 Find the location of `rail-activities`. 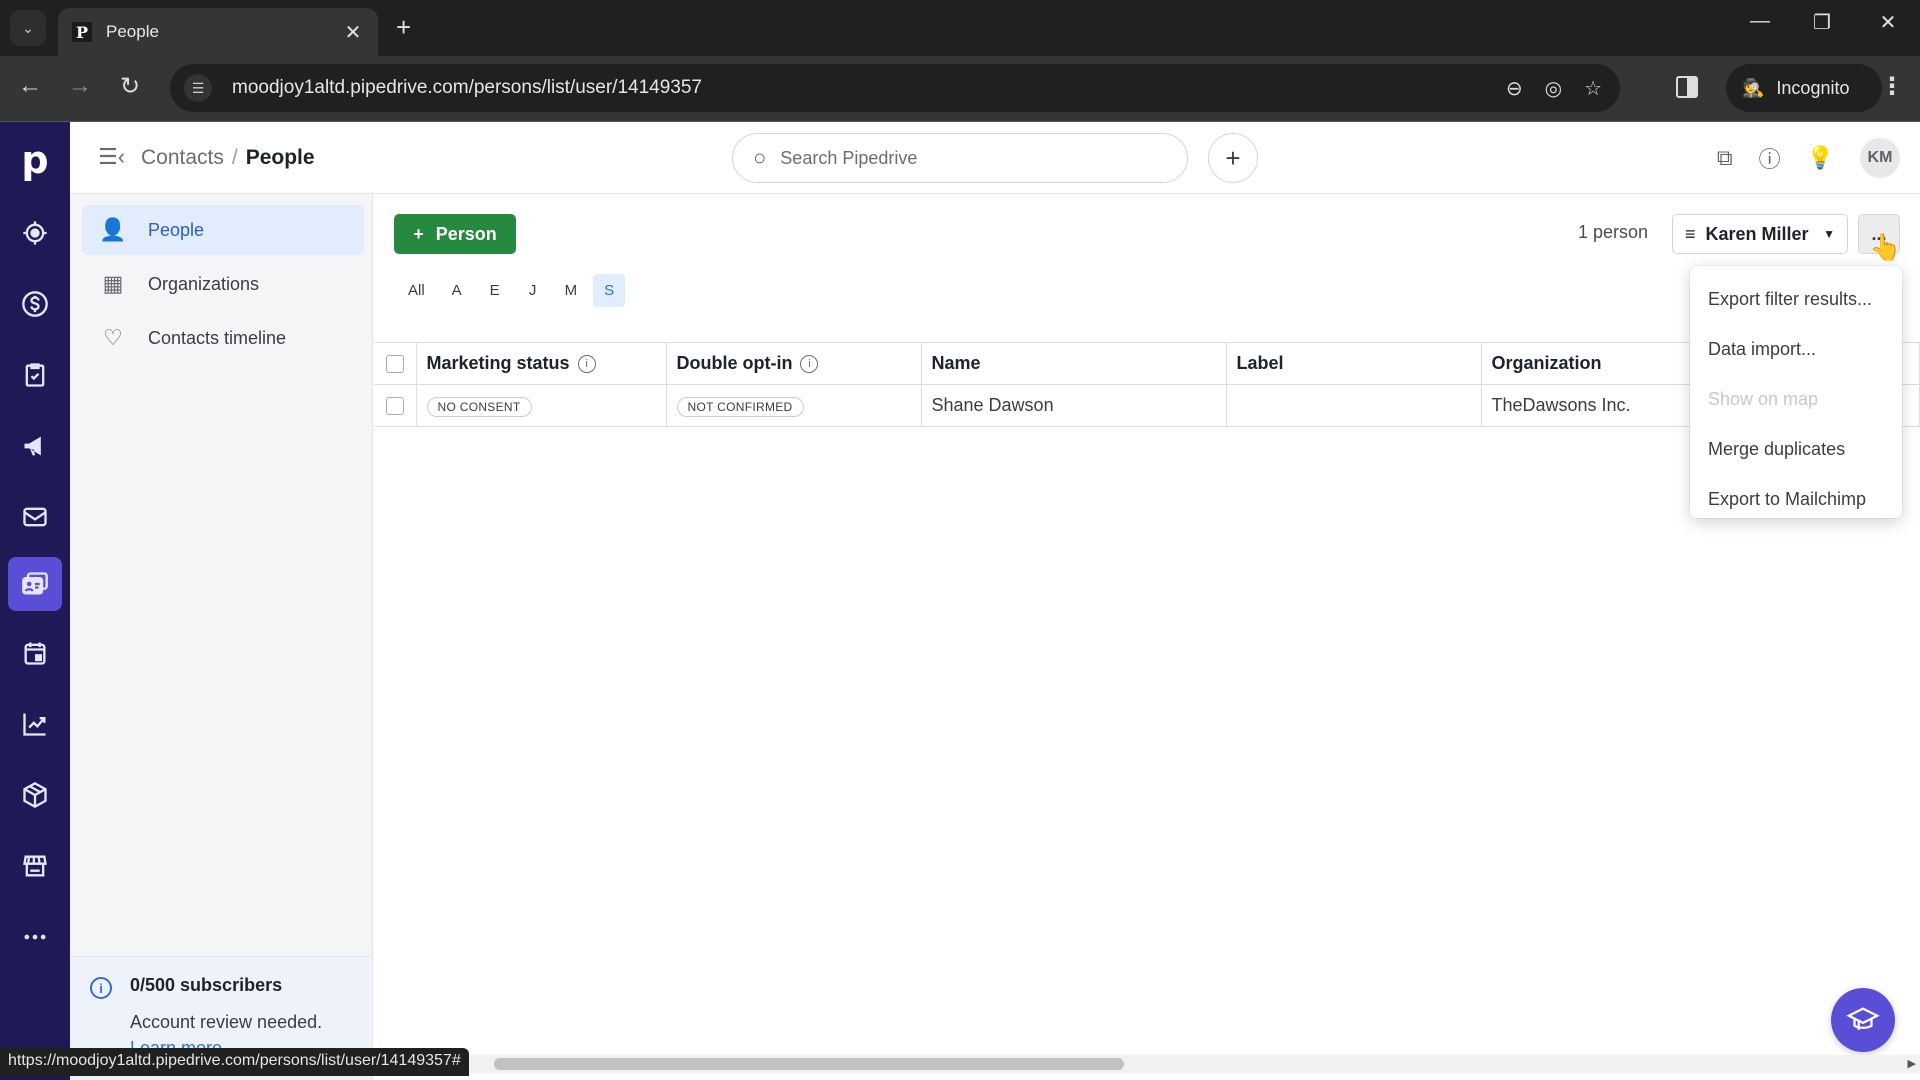

rail-activities is located at coordinates (35, 375).